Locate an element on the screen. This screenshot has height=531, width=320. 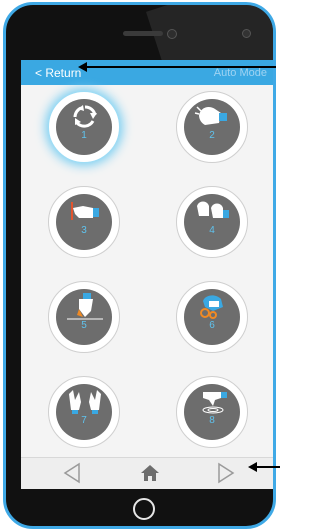
open-hands-icon is located at coordinates (85, 402).